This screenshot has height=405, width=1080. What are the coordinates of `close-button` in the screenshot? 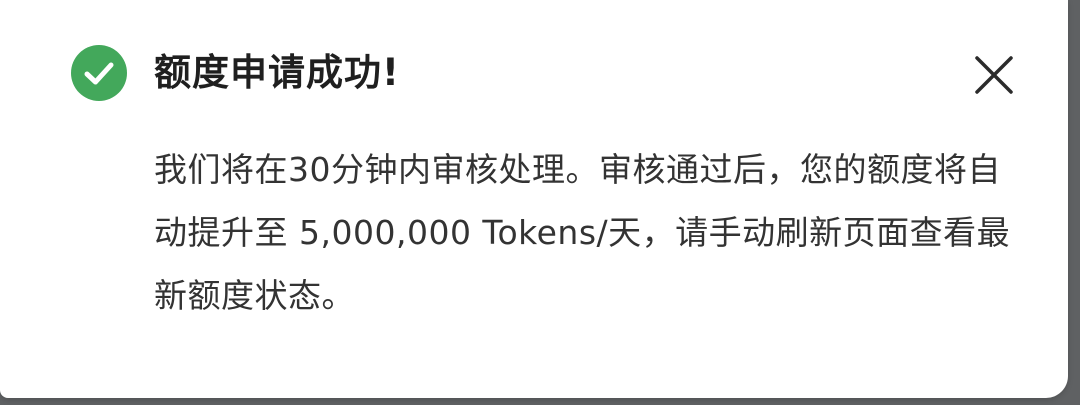 It's located at (994, 76).